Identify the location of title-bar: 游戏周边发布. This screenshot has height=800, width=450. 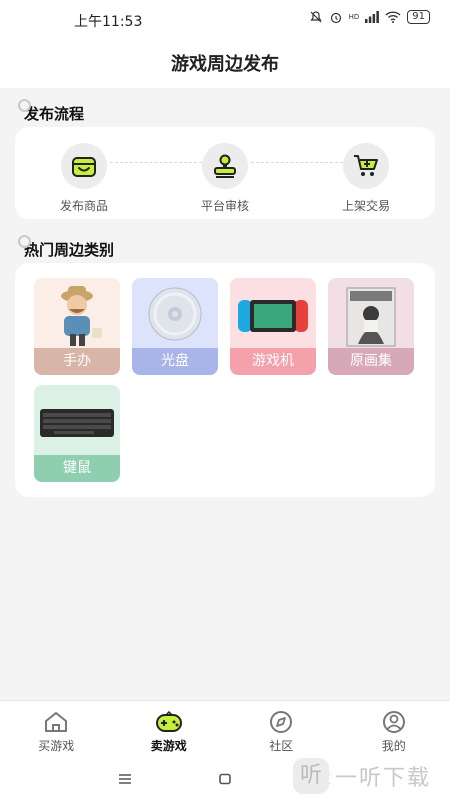
(225, 63).